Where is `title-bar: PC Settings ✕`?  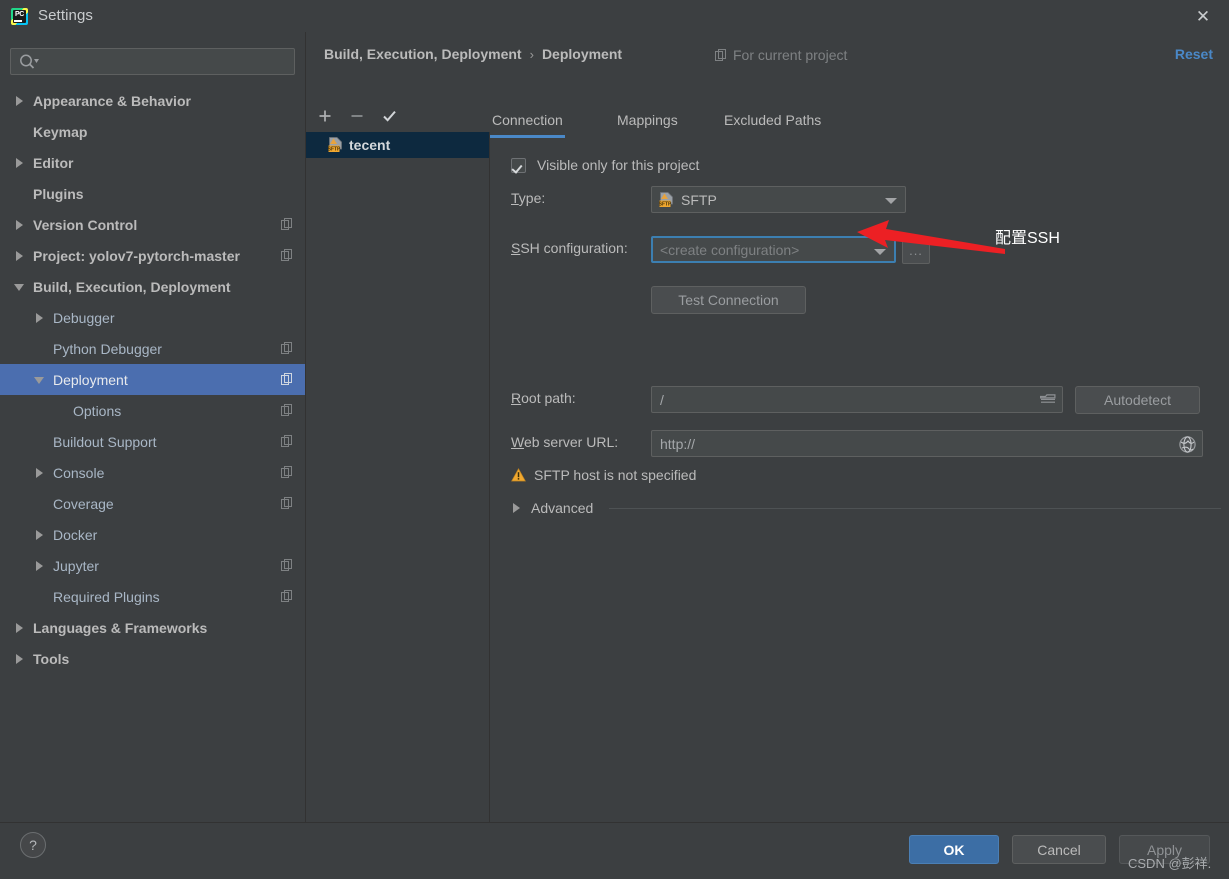 title-bar: PC Settings ✕ is located at coordinates (614, 16).